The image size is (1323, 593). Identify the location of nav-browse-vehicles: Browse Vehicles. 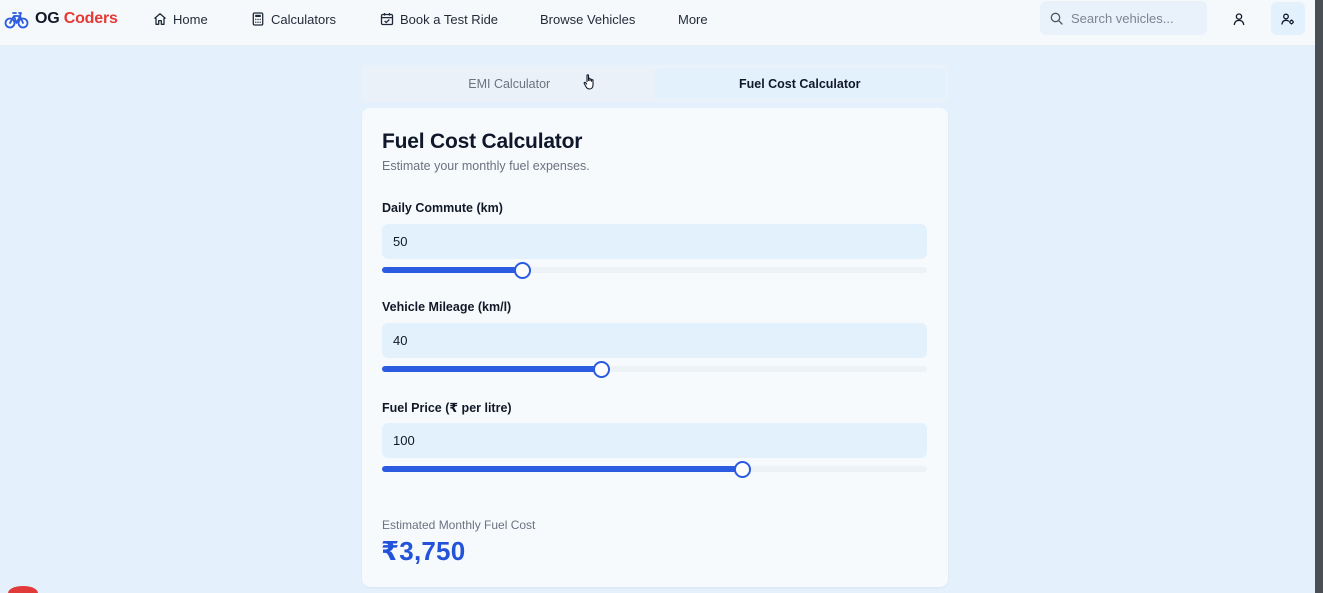
(587, 19).